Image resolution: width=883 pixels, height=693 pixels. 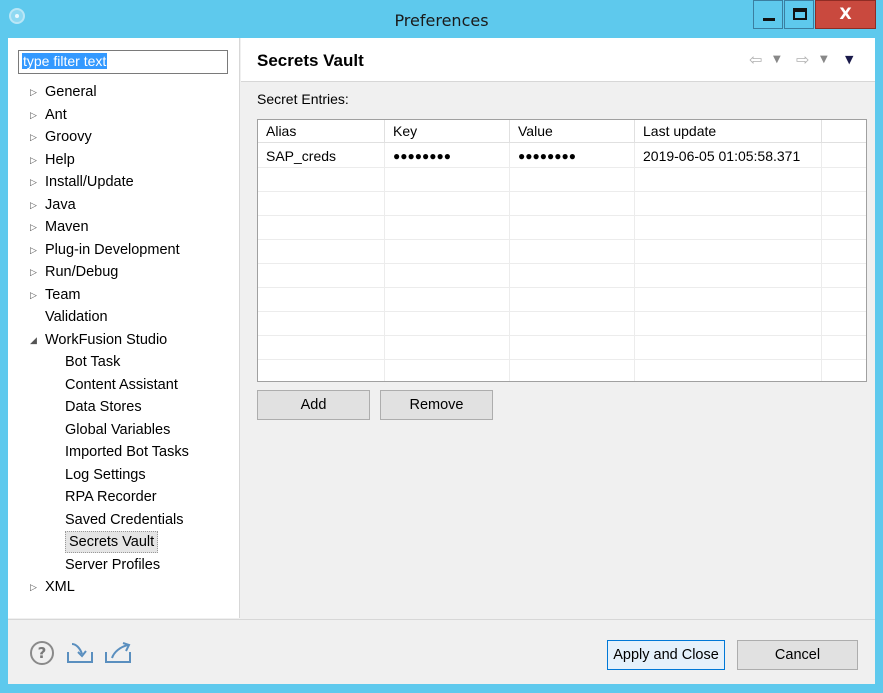 I want to click on tree-item: Imported Bot Tasks, so click(x=123, y=452).